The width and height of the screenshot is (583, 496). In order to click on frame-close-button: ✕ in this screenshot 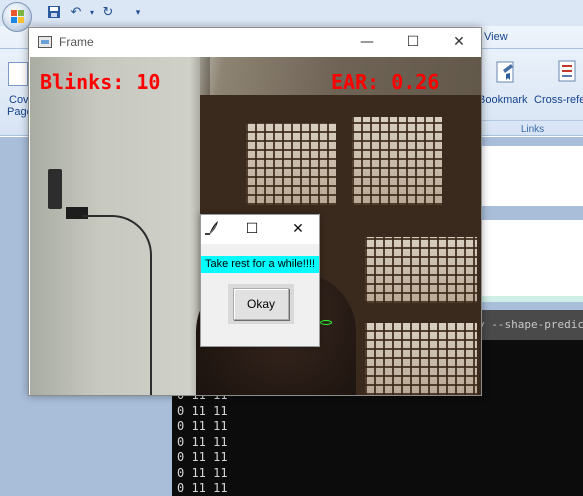, I will do `click(459, 42)`.